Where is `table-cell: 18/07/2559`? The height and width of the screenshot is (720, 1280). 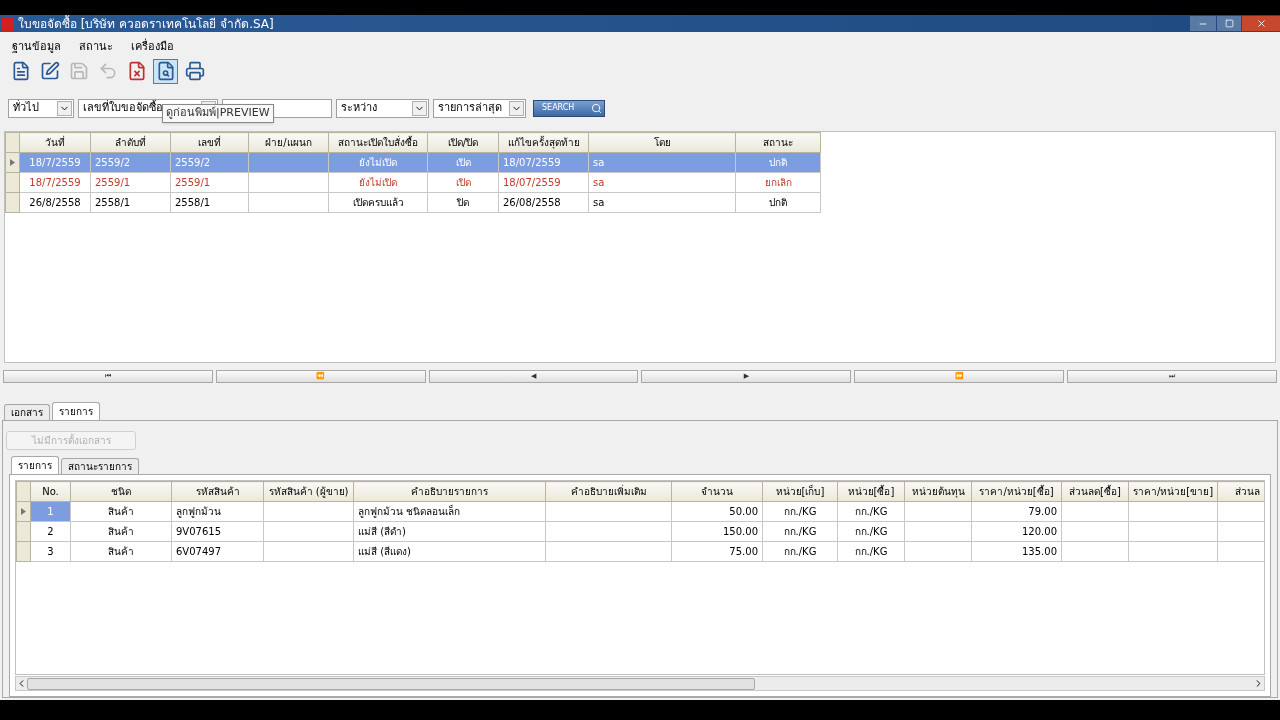 table-cell: 18/07/2559 is located at coordinates (543, 162).